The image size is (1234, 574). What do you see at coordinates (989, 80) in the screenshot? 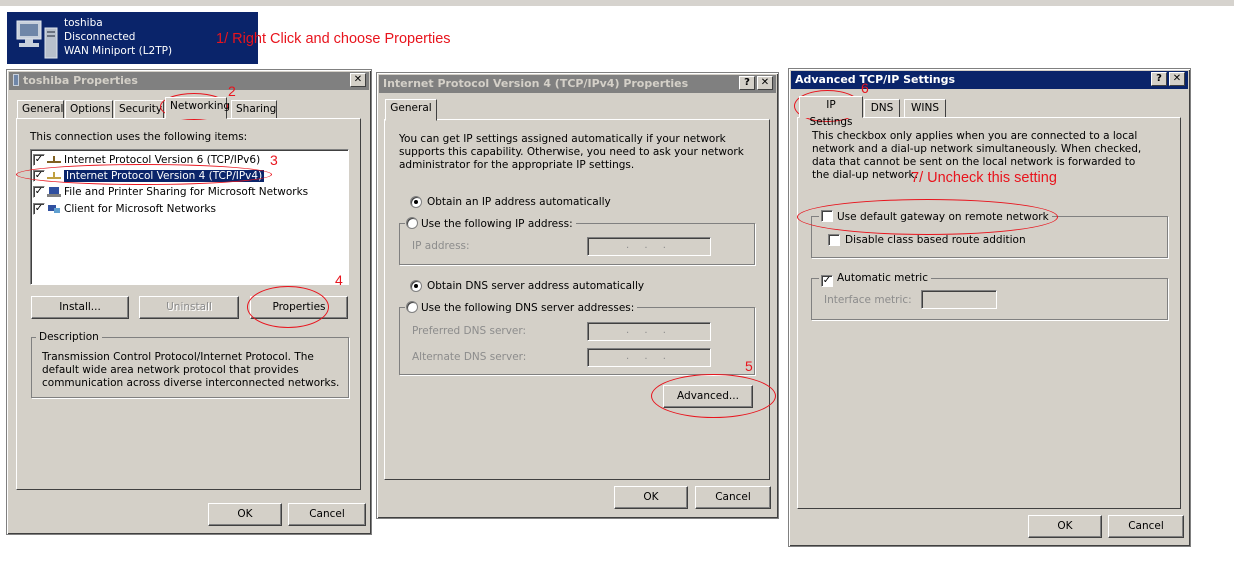
I see `title-bar: Advanced TCP/IP Settings` at bounding box center [989, 80].